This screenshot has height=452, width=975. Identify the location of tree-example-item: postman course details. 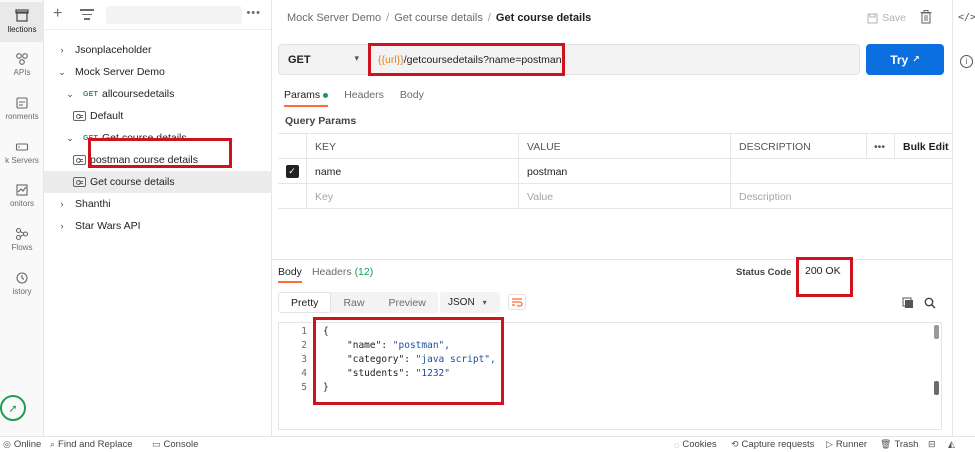
(158, 160).